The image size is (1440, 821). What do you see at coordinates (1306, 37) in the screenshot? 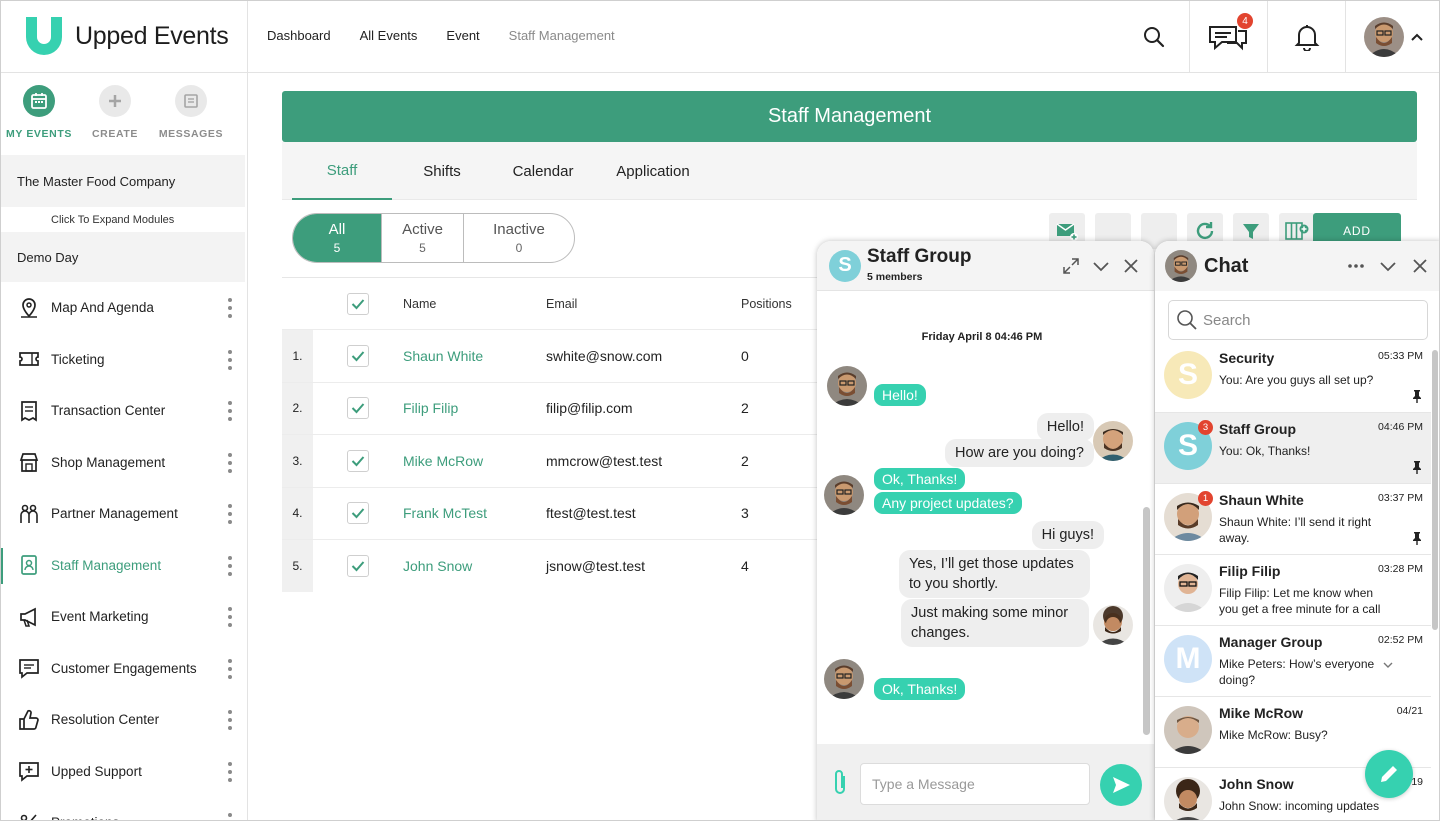
I see `notifications-button` at bounding box center [1306, 37].